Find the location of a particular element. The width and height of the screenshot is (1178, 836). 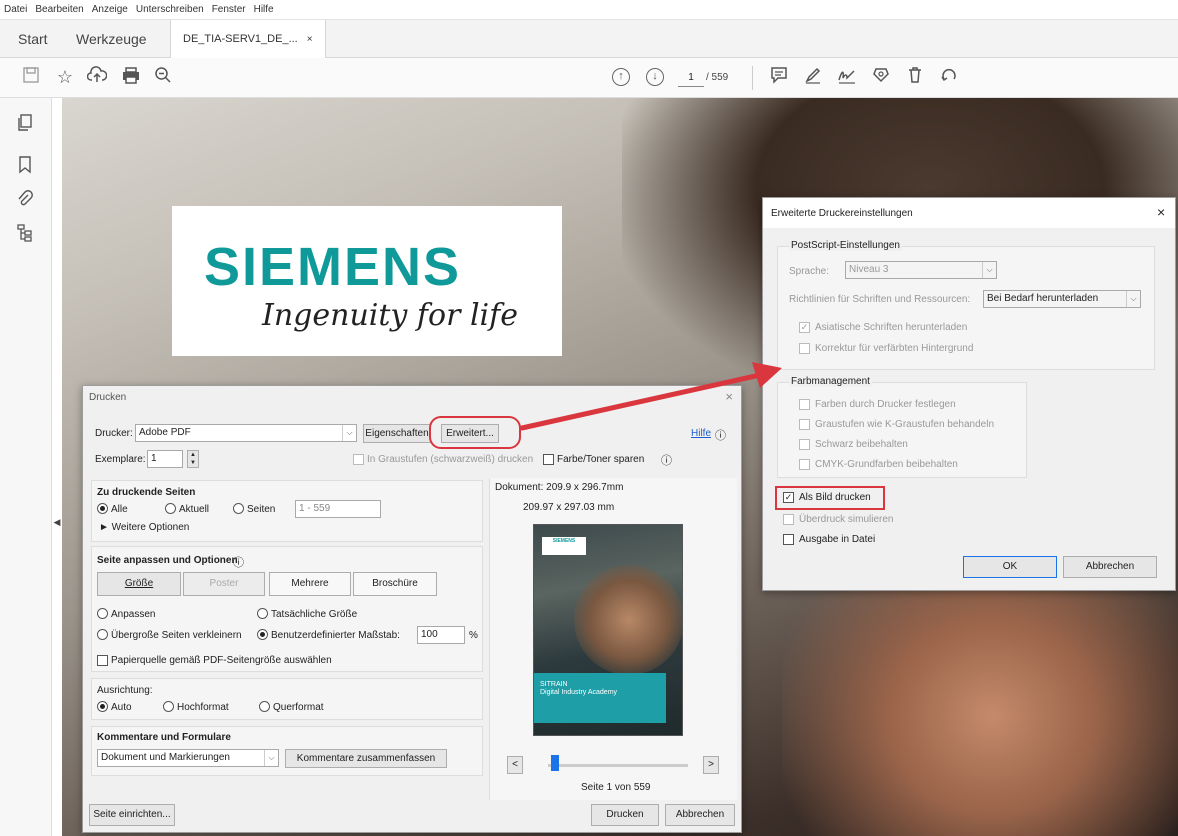

bg-correction-checkbox is located at coordinates (804, 348).